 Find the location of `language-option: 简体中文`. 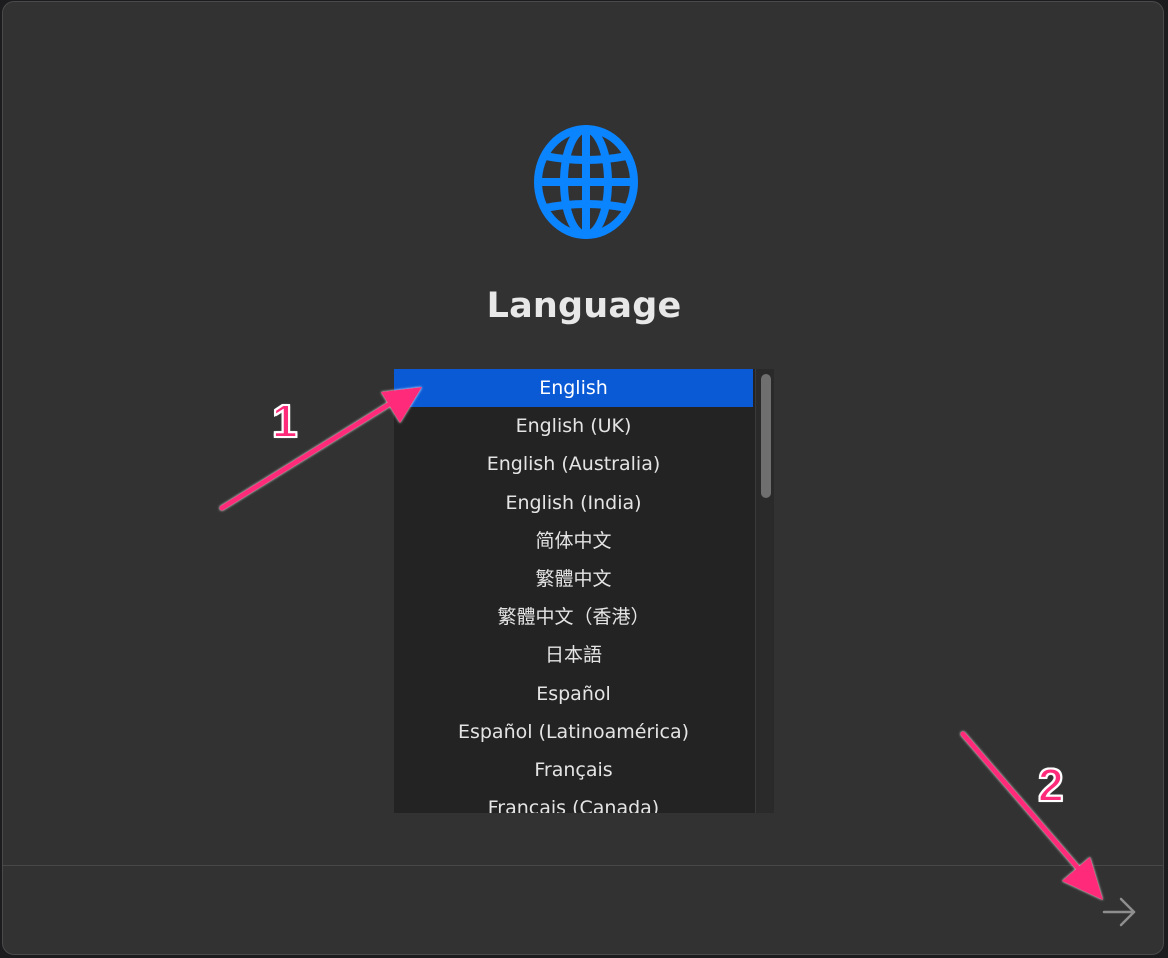

language-option: 简体中文 is located at coordinates (573, 541).